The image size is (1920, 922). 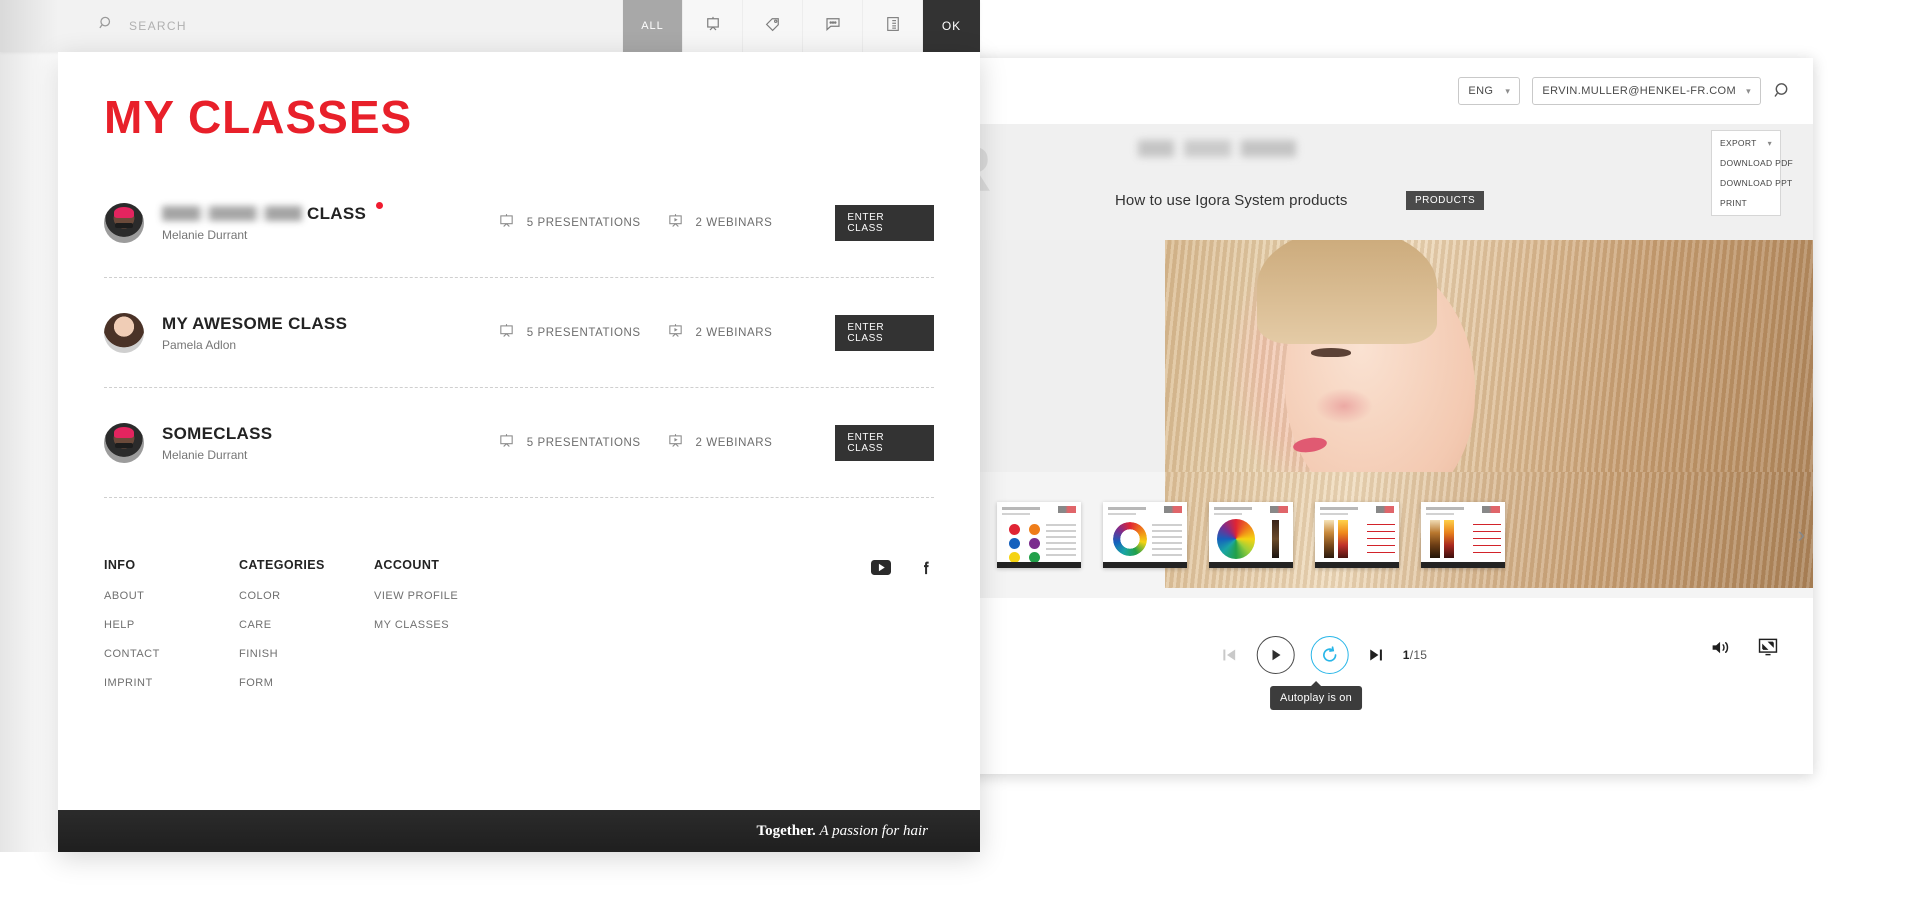 What do you see at coordinates (306, 683) in the screenshot?
I see `footer-link-form: FORM` at bounding box center [306, 683].